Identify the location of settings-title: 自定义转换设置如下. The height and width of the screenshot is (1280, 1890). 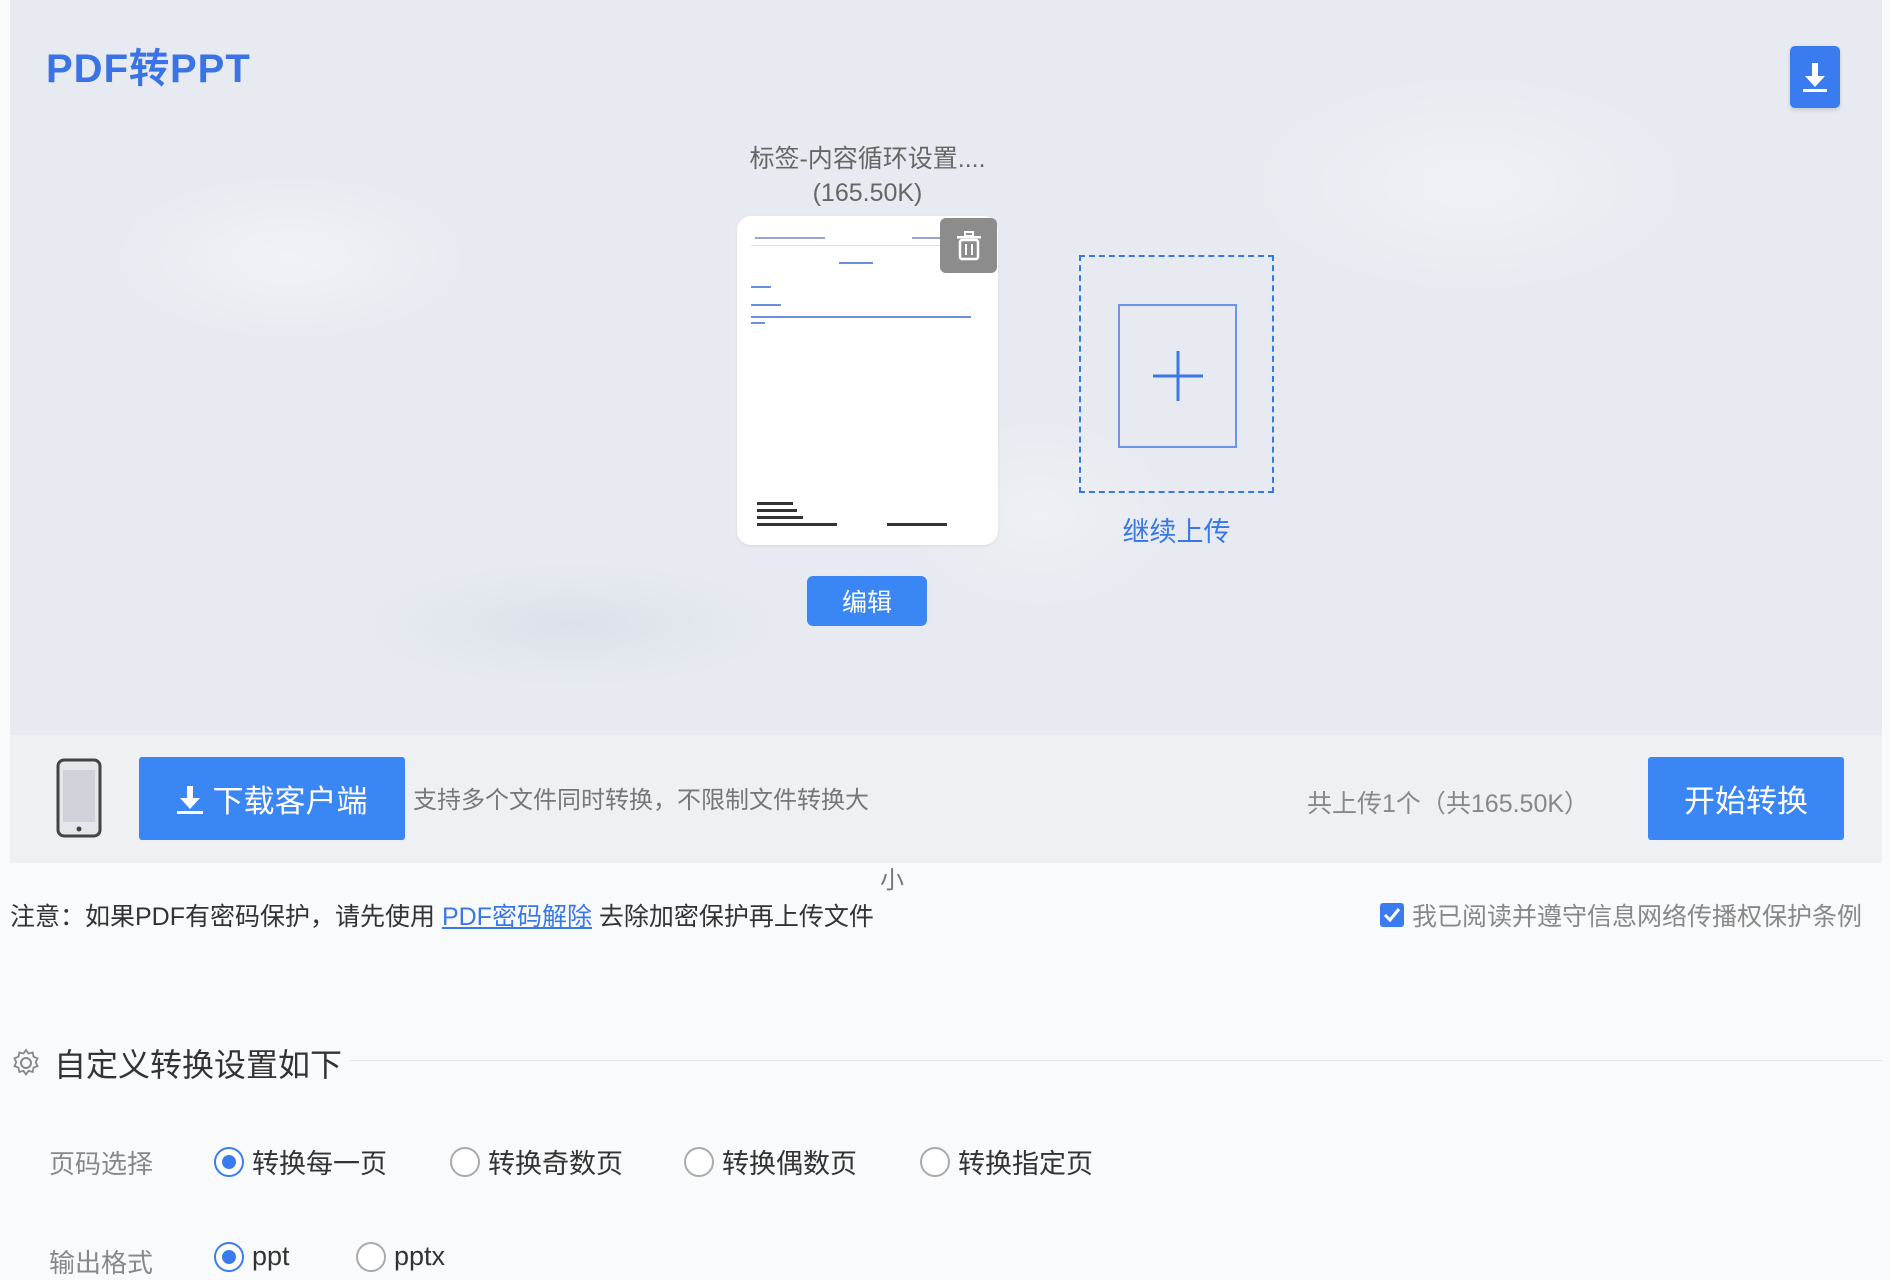
(198, 1065).